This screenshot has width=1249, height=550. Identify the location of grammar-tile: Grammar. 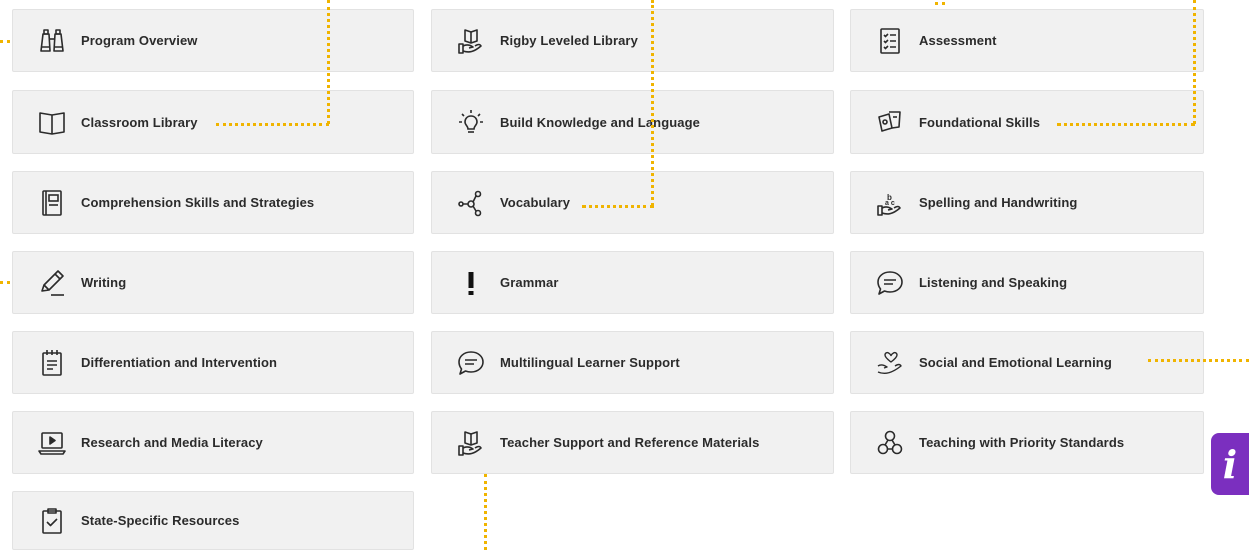
(632, 282).